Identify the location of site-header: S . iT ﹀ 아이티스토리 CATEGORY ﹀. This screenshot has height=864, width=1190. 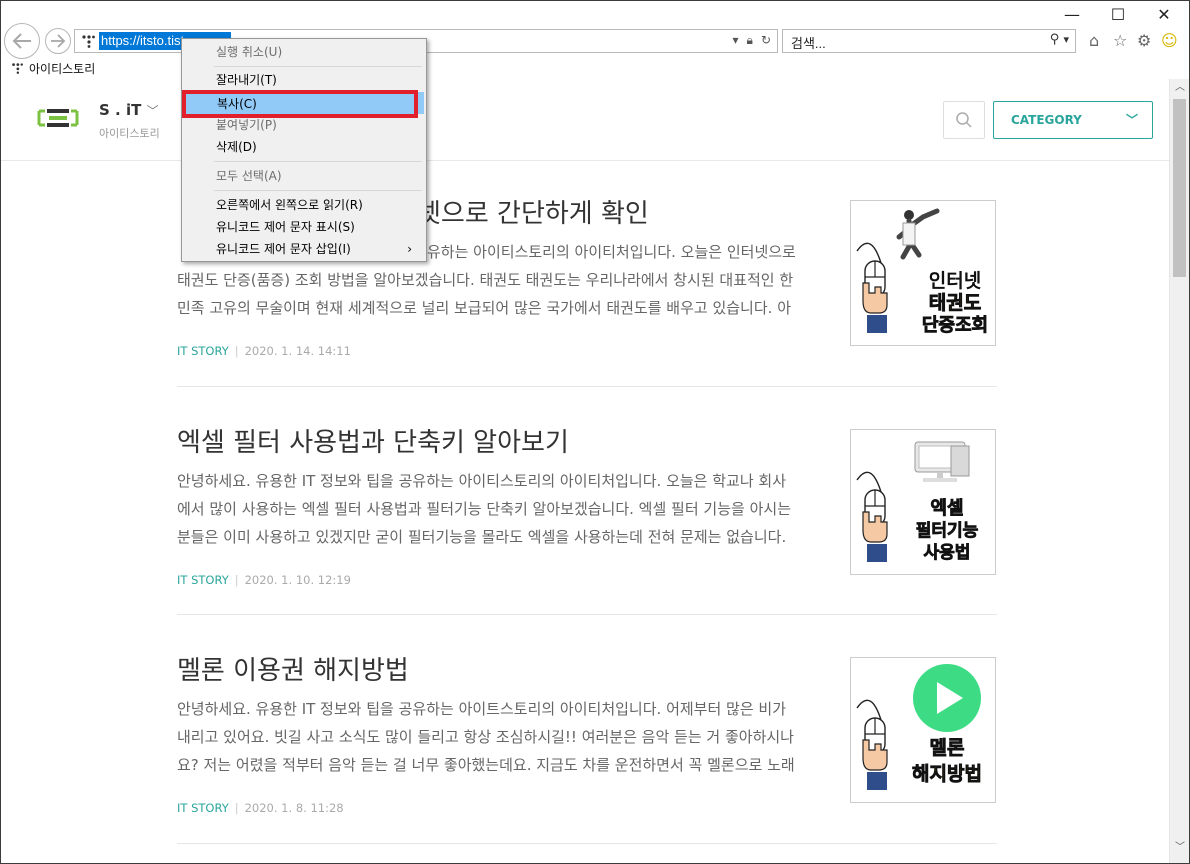
(585, 120).